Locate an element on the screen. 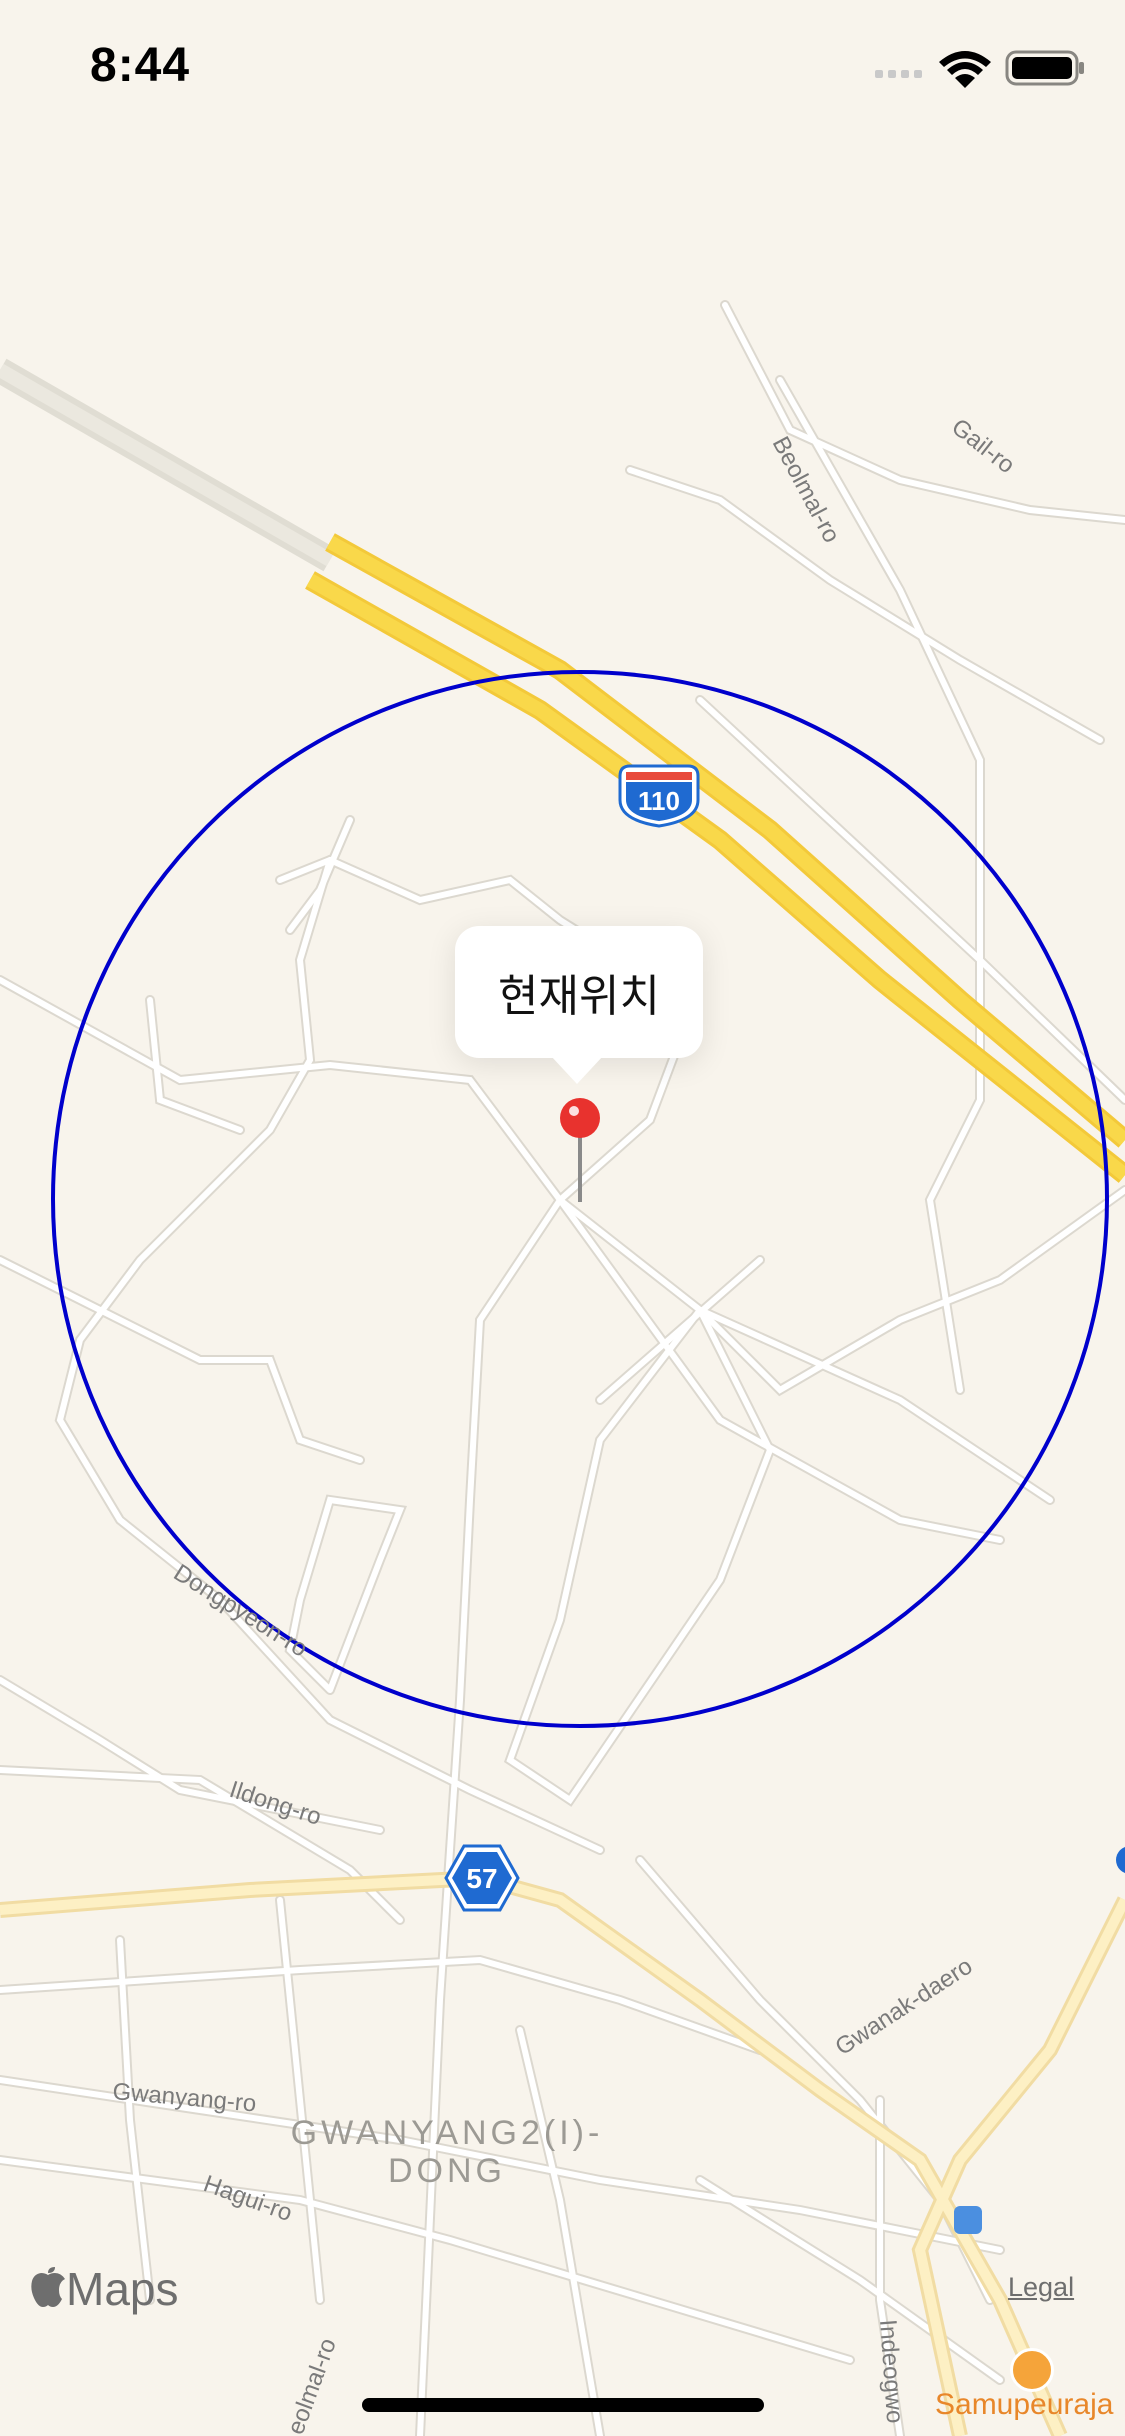 This screenshot has height=2436, width=1125. location-pin-icon is located at coordinates (590, 1151).